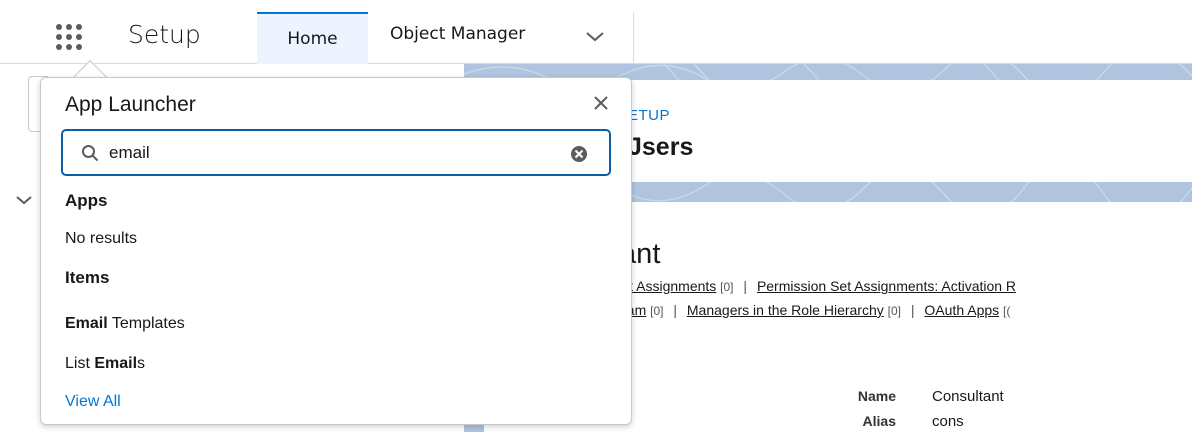 The width and height of the screenshot is (1192, 432). Describe the element at coordinates (80, 363) in the screenshot. I see `item-lead-text: List` at that location.